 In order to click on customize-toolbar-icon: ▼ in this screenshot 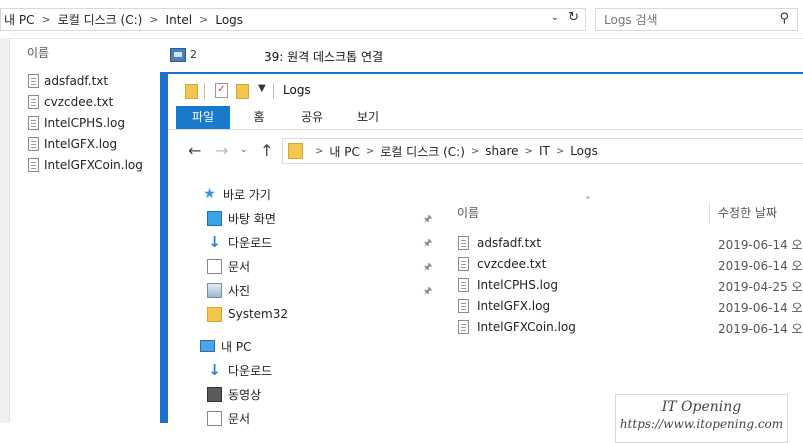, I will do `click(262, 88)`.